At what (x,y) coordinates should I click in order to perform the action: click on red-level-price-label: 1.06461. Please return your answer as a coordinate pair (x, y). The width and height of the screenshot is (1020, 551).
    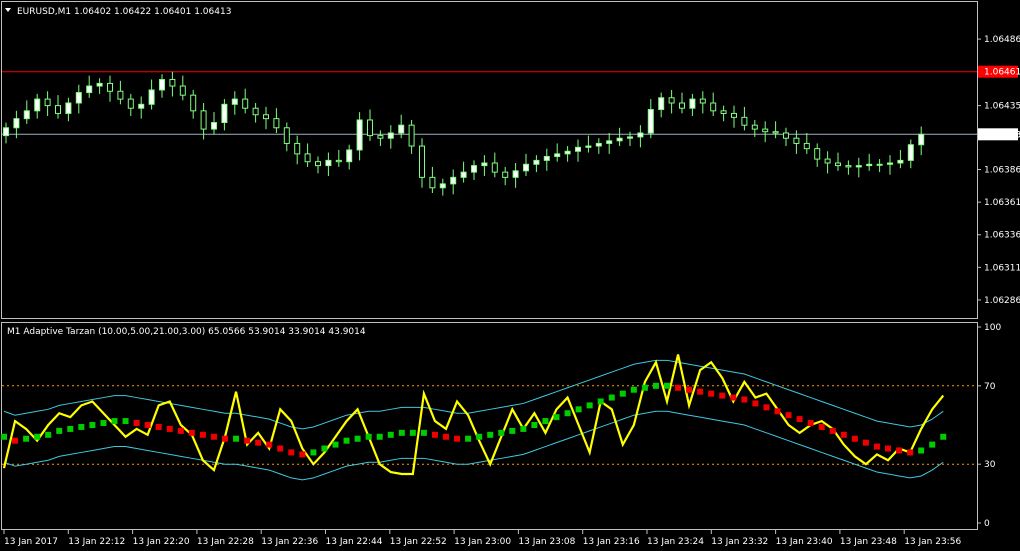
    Looking at the image, I should click on (1002, 73).